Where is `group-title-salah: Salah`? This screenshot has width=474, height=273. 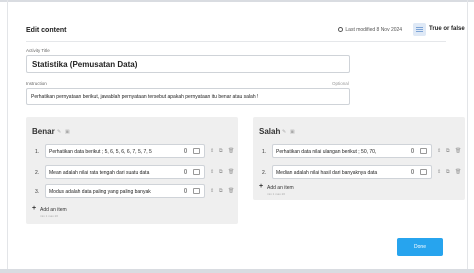
group-title-salah: Salah is located at coordinates (269, 131).